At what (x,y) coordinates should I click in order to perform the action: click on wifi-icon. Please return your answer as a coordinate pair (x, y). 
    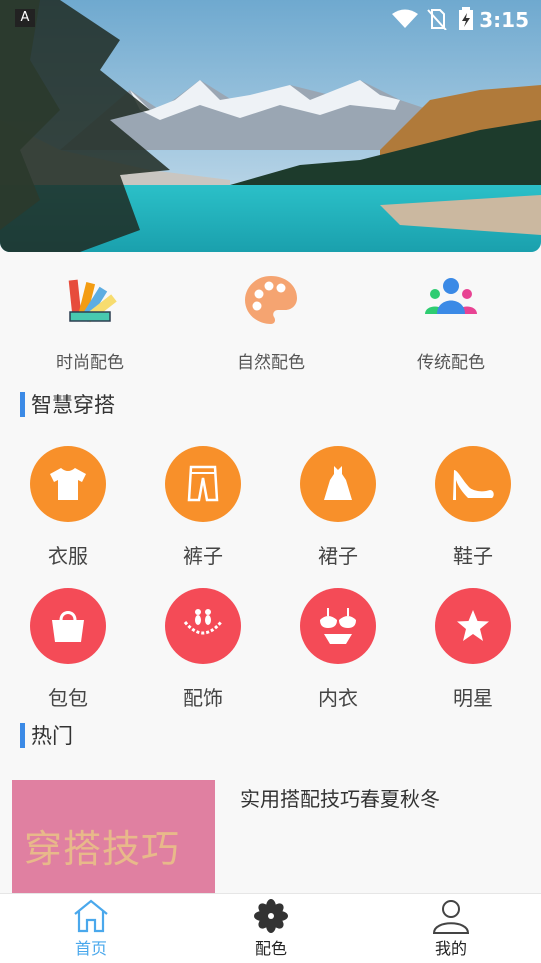
    Looking at the image, I should click on (405, 18).